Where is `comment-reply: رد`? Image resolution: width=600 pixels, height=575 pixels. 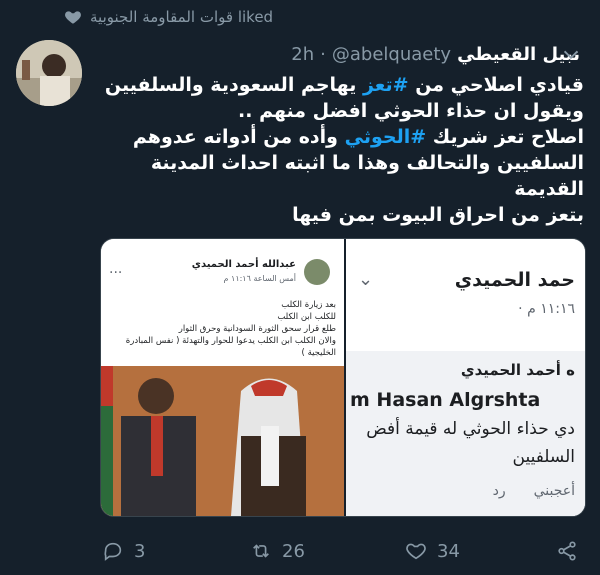
comment-reply: رد is located at coordinates (499, 491).